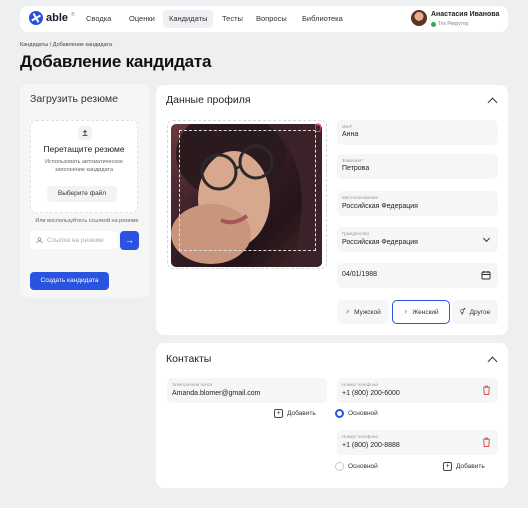 This screenshot has width=528, height=508. Describe the element at coordinates (74, 99) in the screenshot. I see `upload-title: Загрузить резюме` at that location.